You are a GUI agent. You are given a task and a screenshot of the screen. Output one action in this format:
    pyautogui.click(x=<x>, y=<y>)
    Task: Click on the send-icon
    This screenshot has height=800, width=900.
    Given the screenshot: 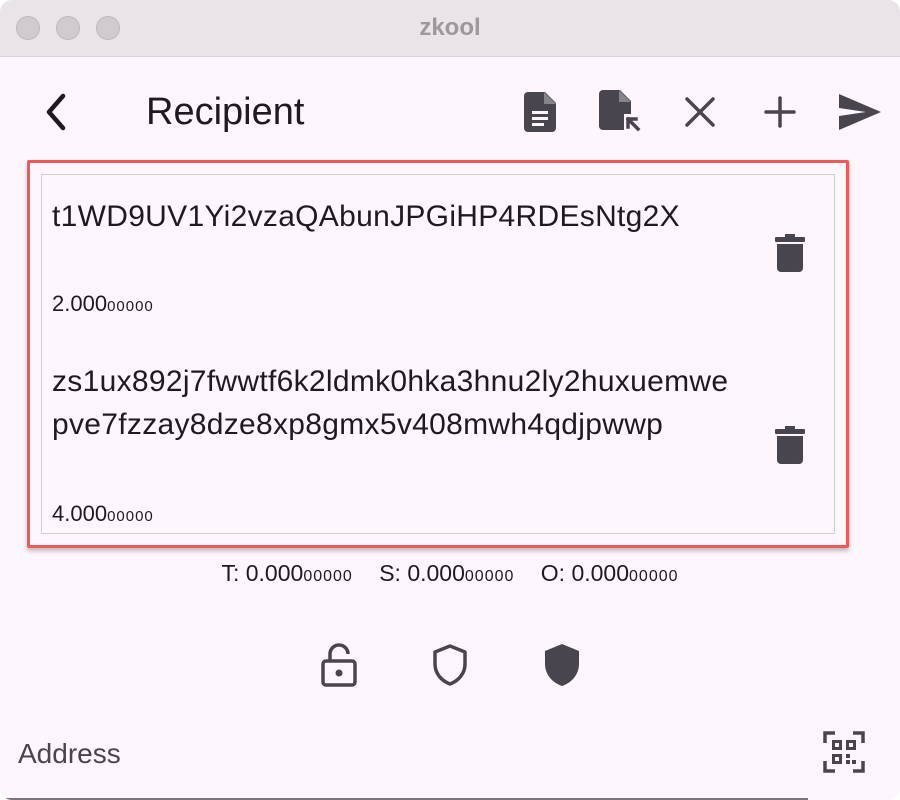 What is the action you would take?
    pyautogui.click(x=860, y=112)
    